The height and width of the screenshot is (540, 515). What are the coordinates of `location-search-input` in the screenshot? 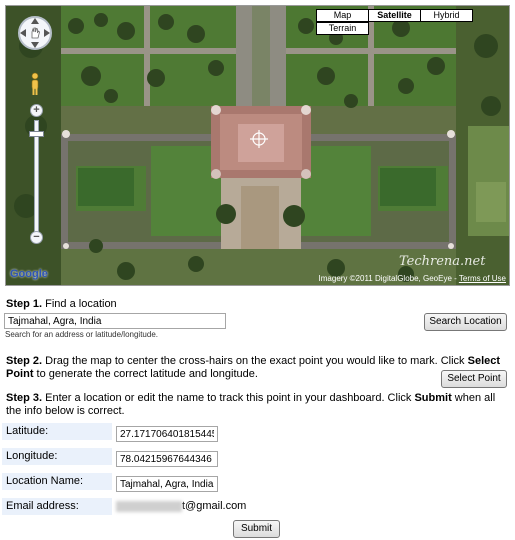 It's located at (115, 321).